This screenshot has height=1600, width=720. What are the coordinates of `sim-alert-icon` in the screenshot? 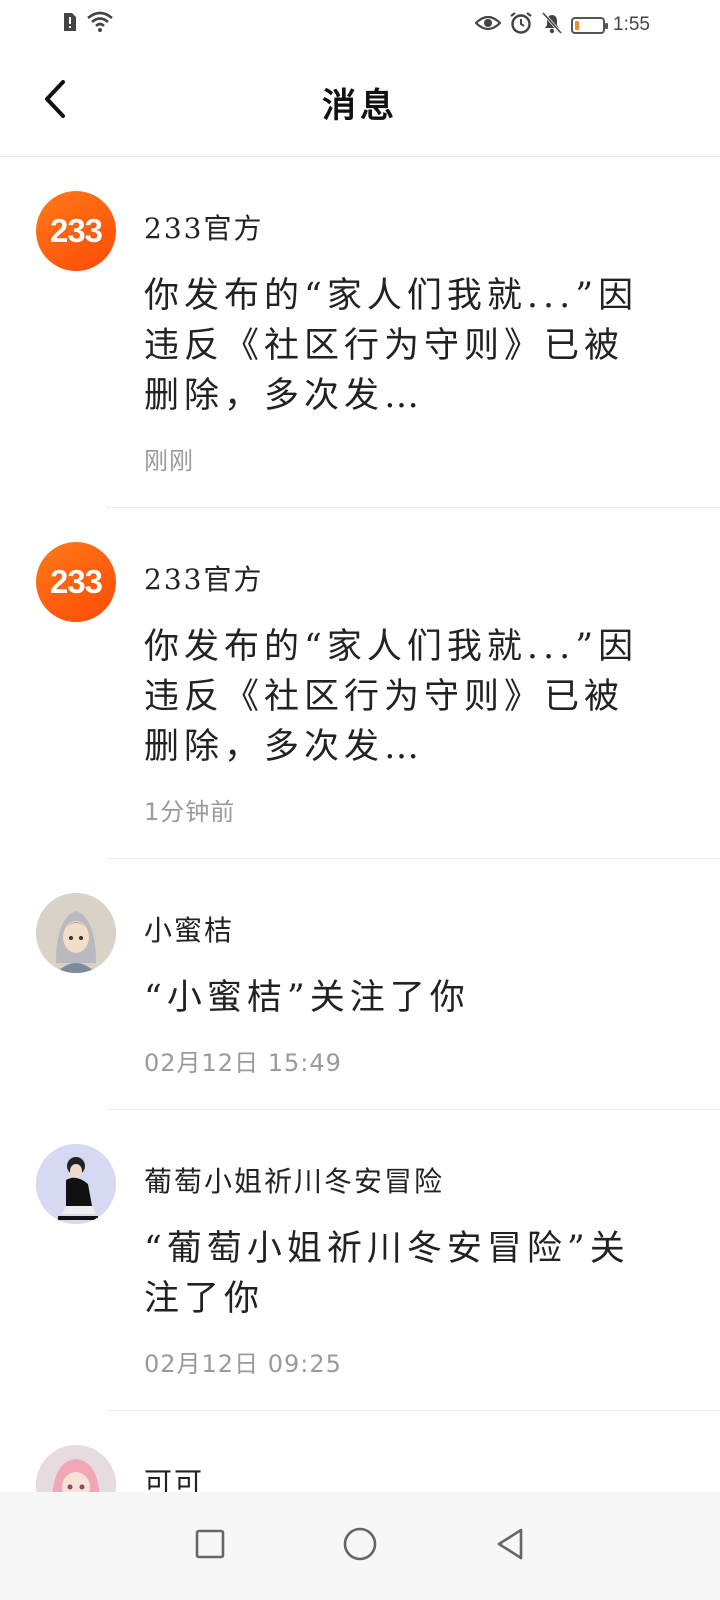 It's located at (70, 24).